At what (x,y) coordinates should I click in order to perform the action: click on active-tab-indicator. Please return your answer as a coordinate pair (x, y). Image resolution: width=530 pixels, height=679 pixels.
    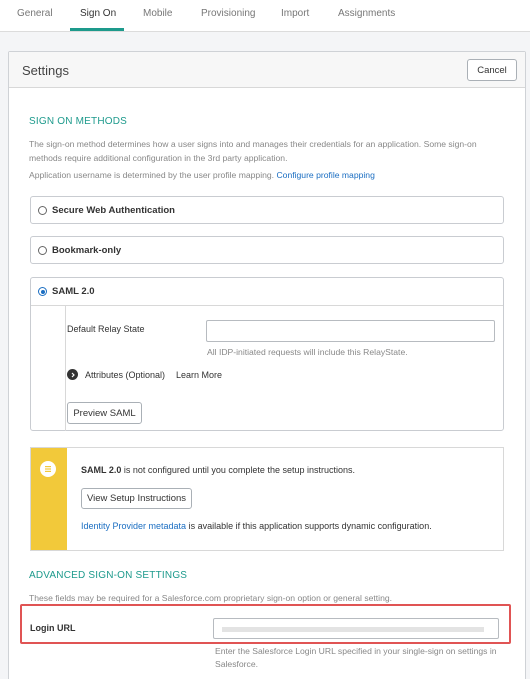
    Looking at the image, I should click on (97, 29).